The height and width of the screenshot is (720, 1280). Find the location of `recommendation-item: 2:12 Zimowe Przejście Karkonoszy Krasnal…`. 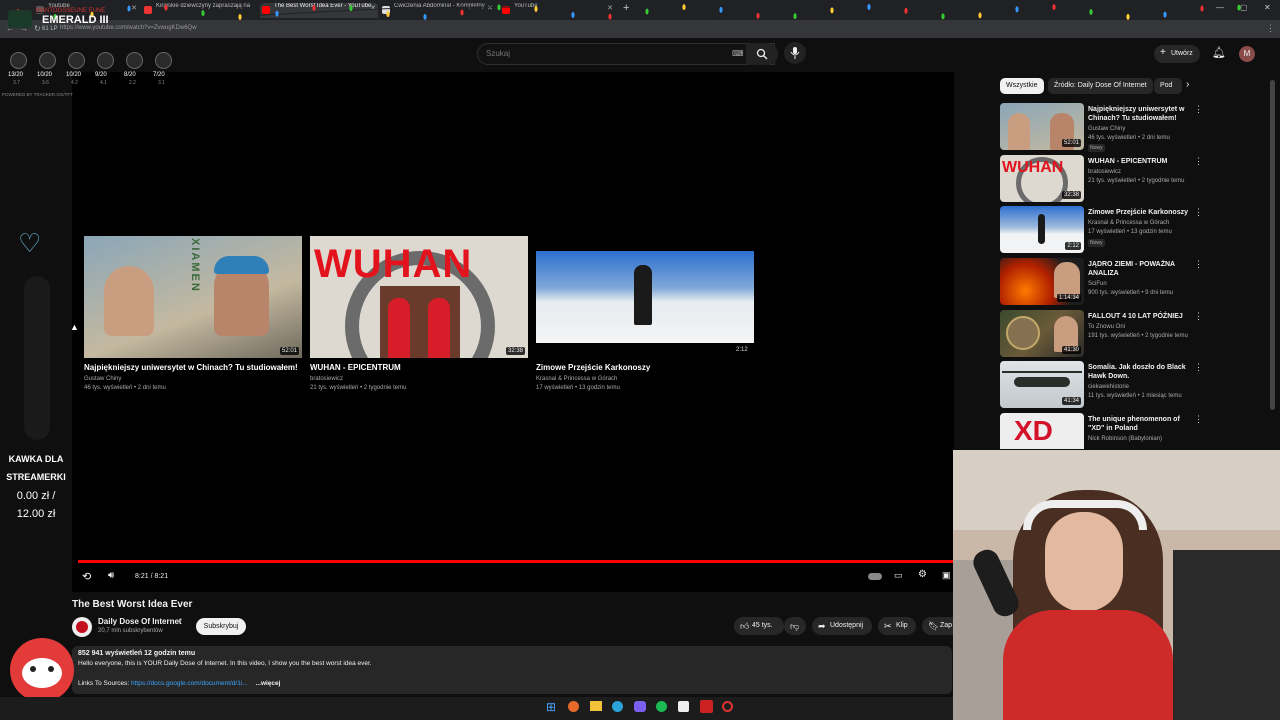

recommendation-item: 2:12 Zimowe Przejście Karkonoszy Krasnal… is located at coordinates (1101, 230).